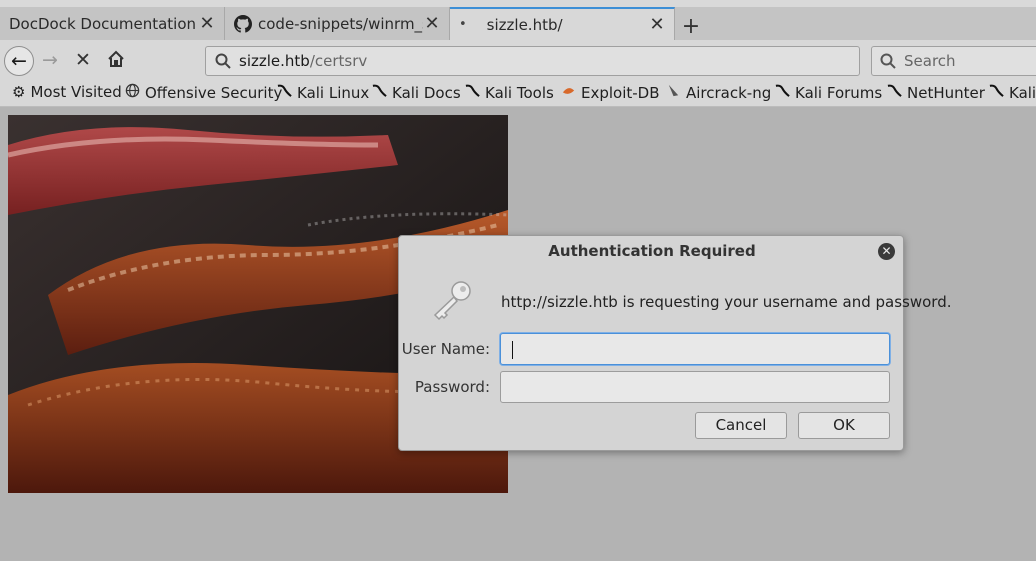  I want to click on github-icon, so click(243, 23).